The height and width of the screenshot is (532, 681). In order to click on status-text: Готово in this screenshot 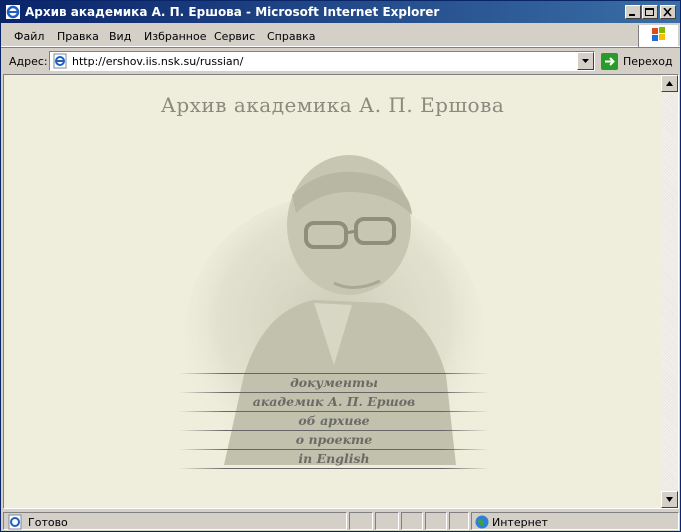, I will do `click(48, 522)`.